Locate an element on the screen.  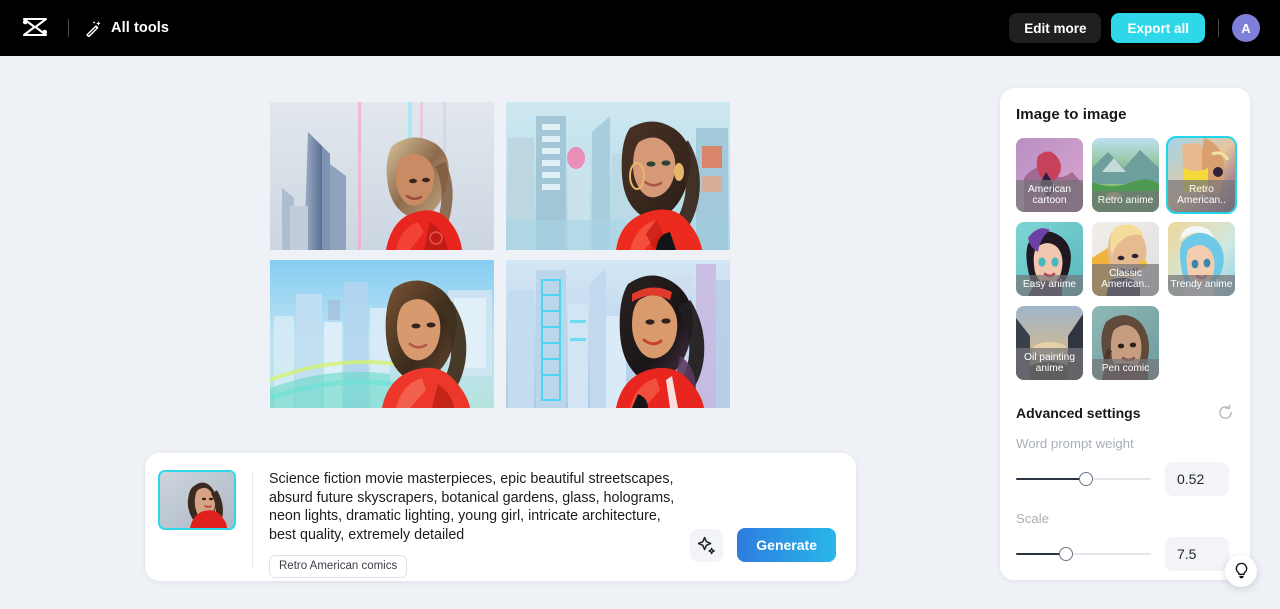
style-label: Retro anime is located at coordinates (1125, 201).